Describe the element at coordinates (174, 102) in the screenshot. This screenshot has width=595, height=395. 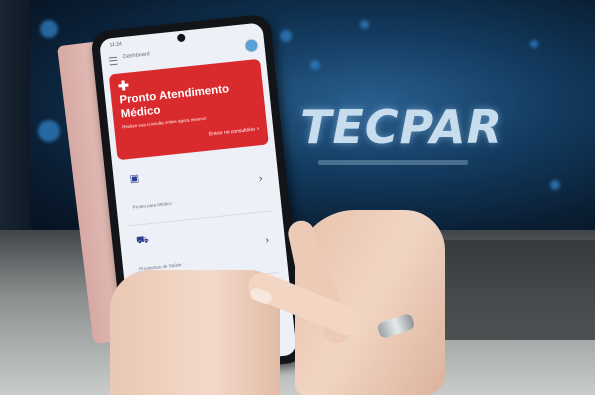
I see `card-title: Pronto Atendimento Médico` at that location.